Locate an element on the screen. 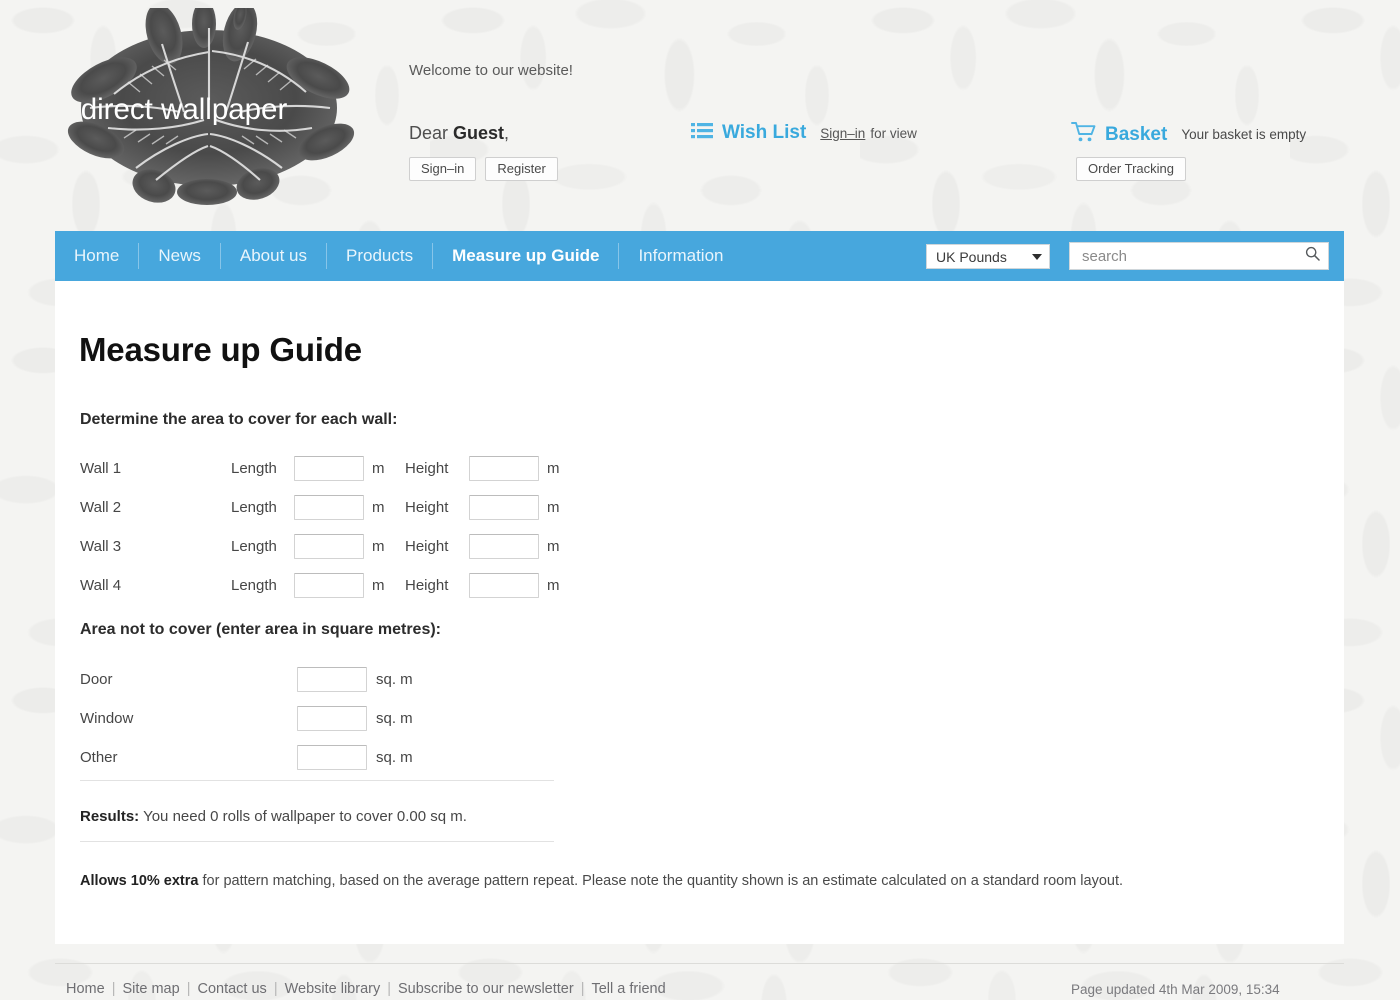  area-rows: Door sq. m Window sq. m Other sq. m is located at coordinates (246, 718).